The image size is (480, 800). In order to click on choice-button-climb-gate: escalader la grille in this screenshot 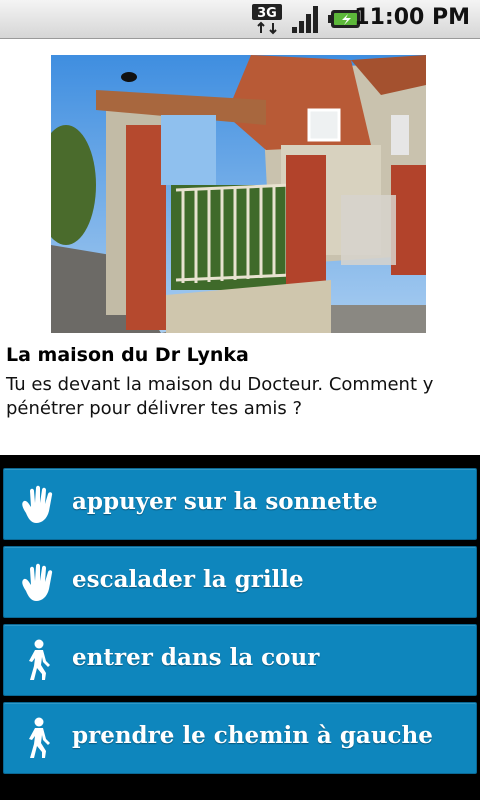, I will do `click(240, 582)`.